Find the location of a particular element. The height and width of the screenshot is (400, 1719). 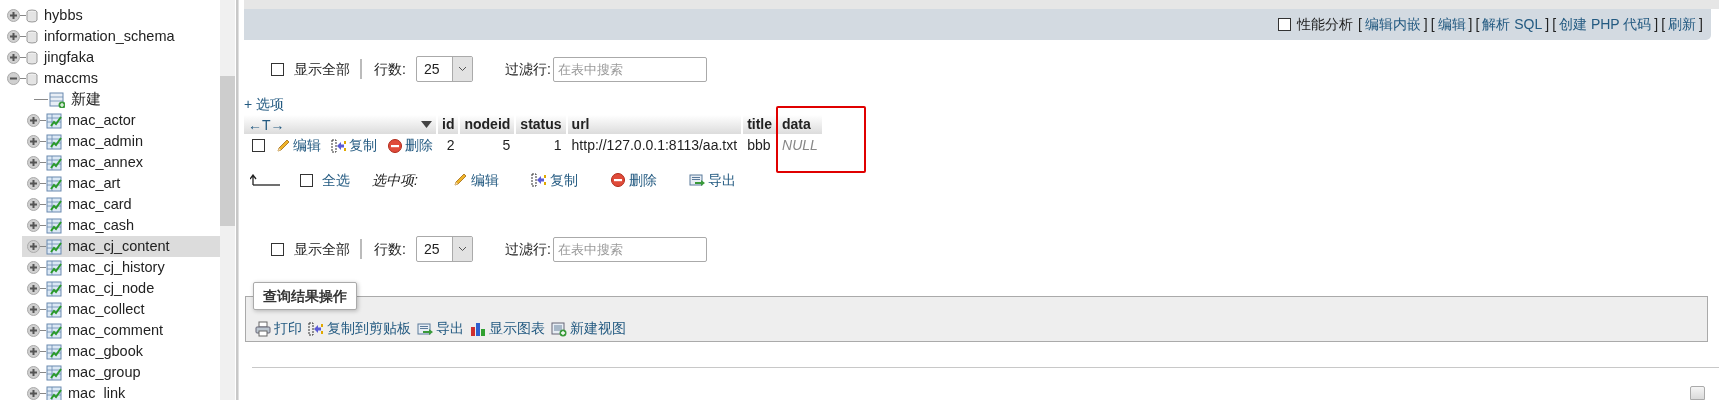

link: 编辑内嵌 is located at coordinates (1392, 24).